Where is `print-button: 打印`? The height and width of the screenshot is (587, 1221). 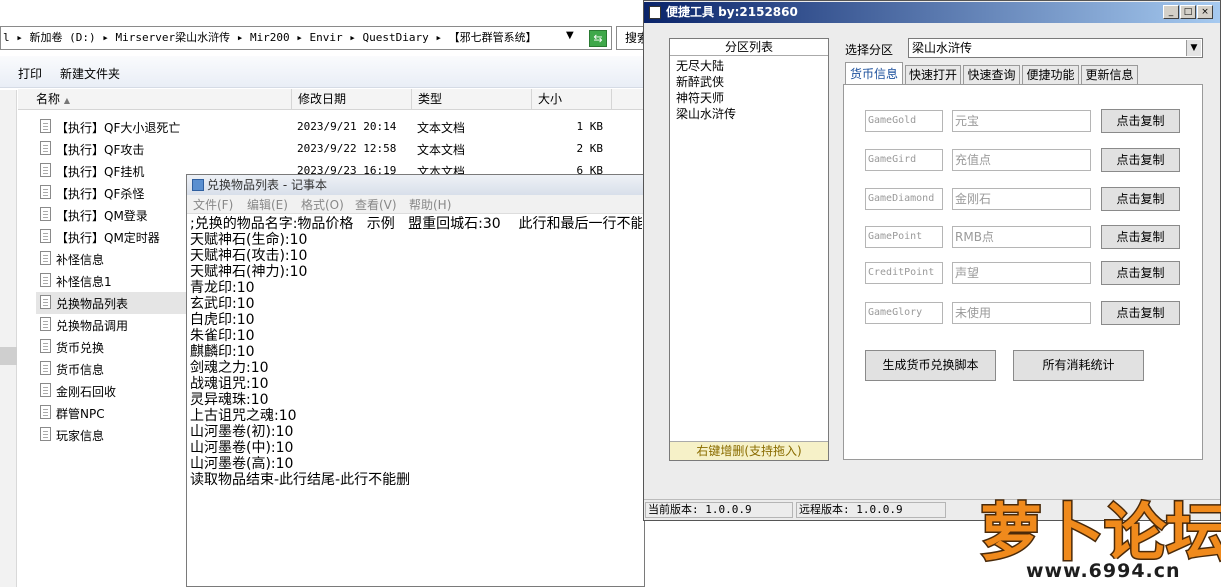 print-button: 打印 is located at coordinates (30, 73).